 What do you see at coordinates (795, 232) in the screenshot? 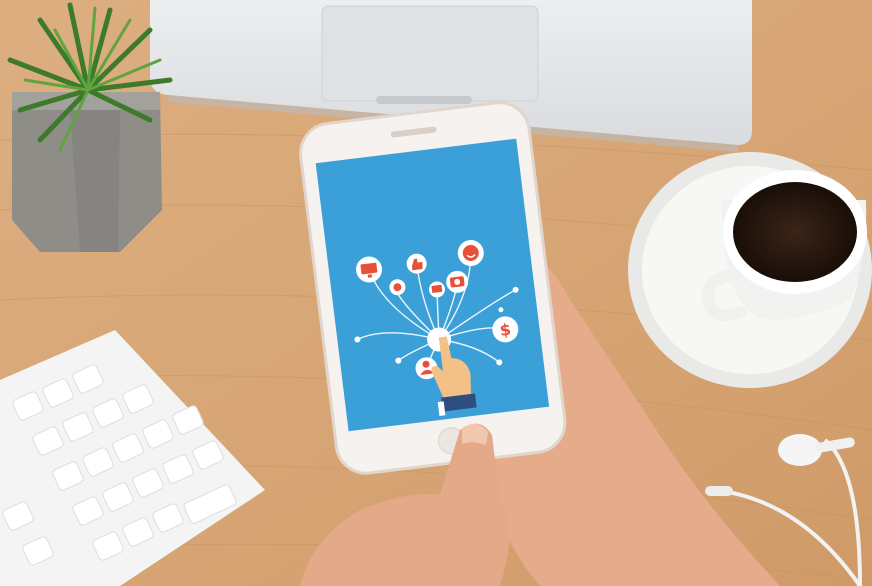
I see `coffee` at bounding box center [795, 232].